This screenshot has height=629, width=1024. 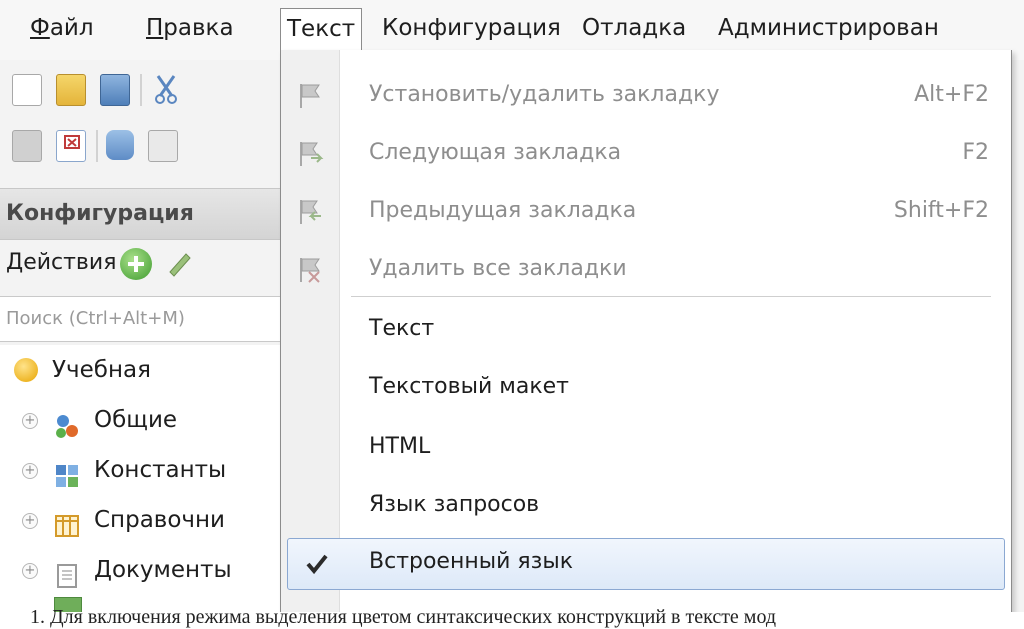 What do you see at coordinates (646, 155) in the screenshot?
I see `menu-item-next-bookmark: Следующая закладка F2` at bounding box center [646, 155].